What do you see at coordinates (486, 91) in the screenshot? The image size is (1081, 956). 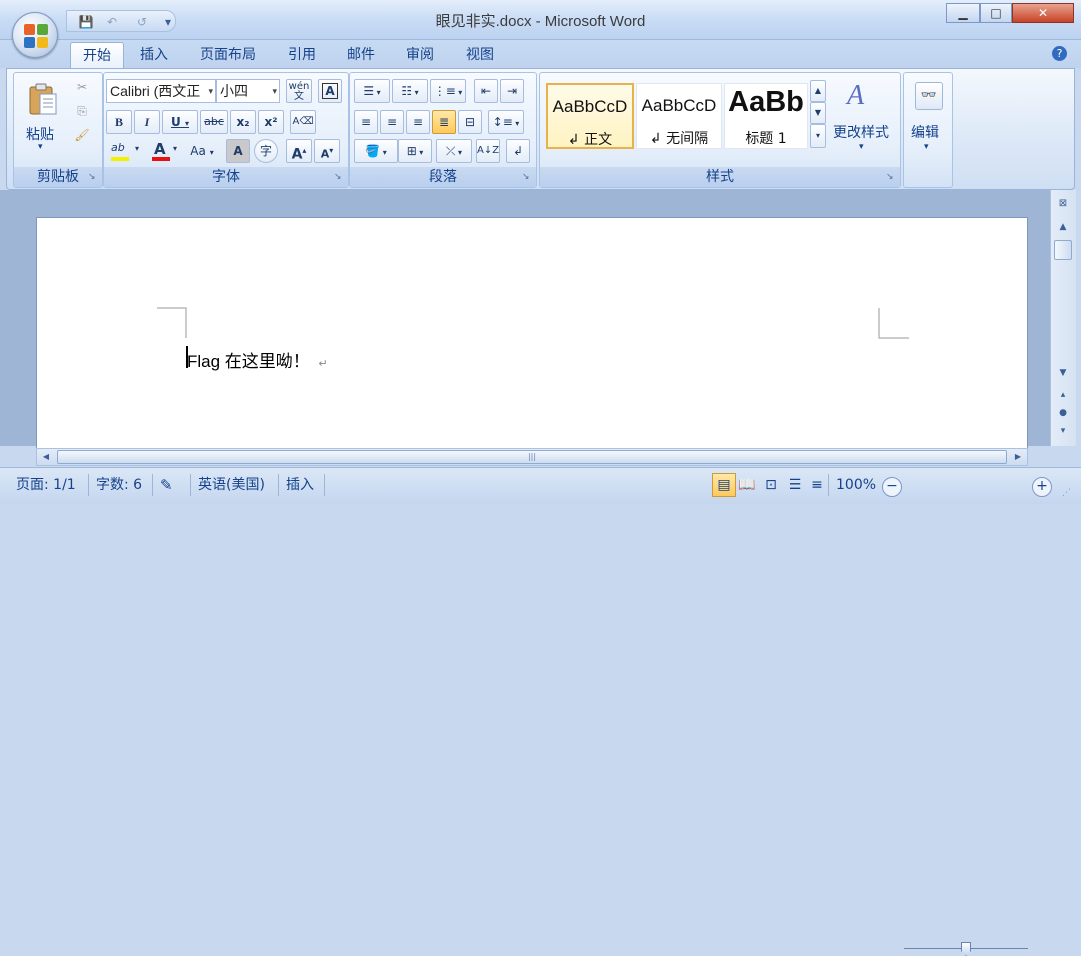 I see `decrease-indent-icon: ⇤` at bounding box center [486, 91].